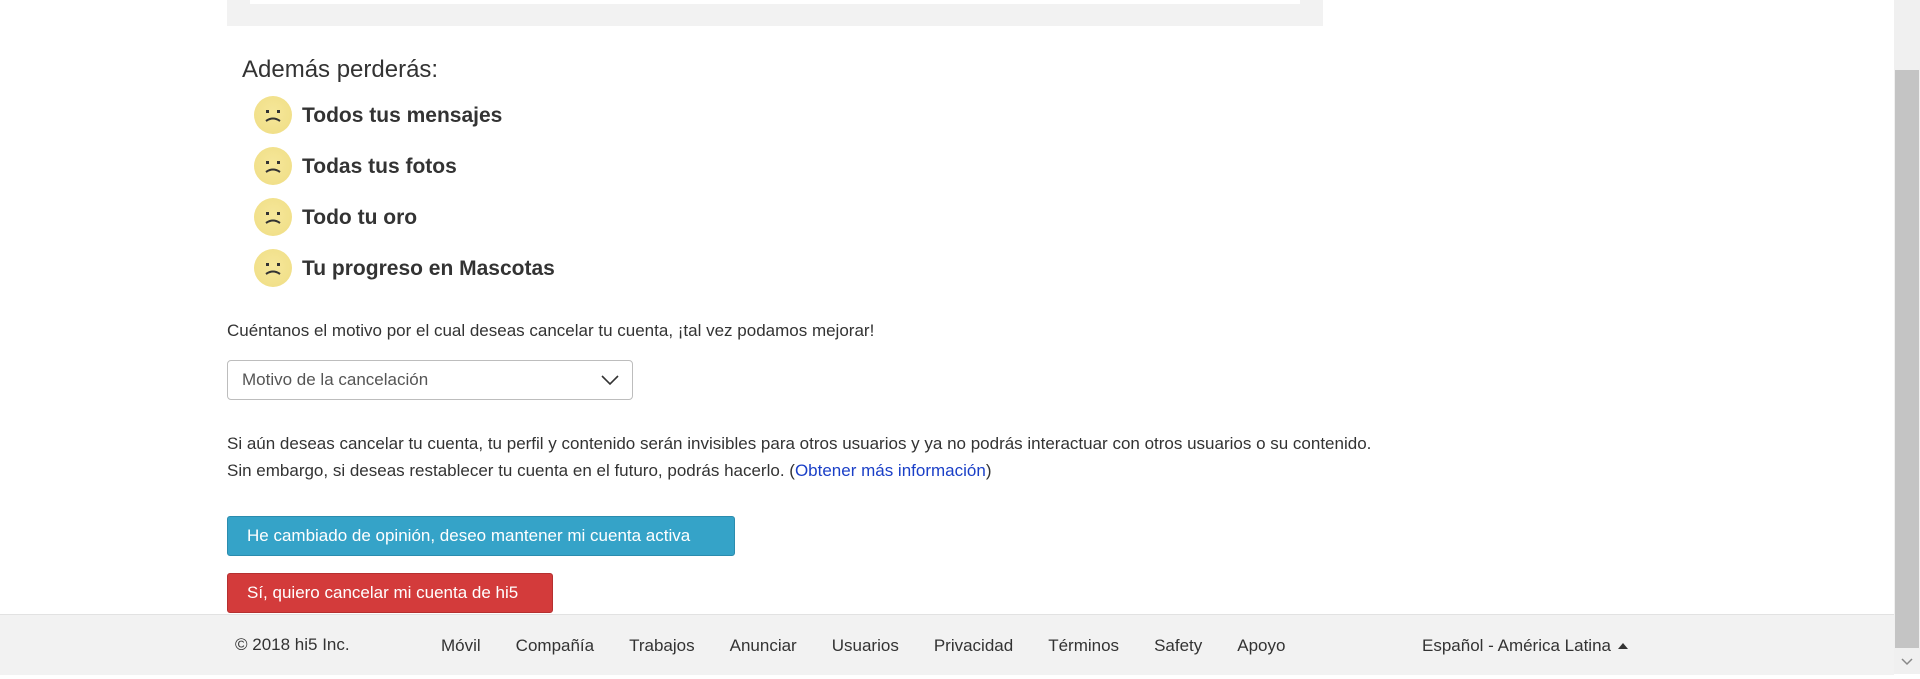  Describe the element at coordinates (428, 268) in the screenshot. I see `loss-item-label: Tu progreso en Mascotas` at that location.